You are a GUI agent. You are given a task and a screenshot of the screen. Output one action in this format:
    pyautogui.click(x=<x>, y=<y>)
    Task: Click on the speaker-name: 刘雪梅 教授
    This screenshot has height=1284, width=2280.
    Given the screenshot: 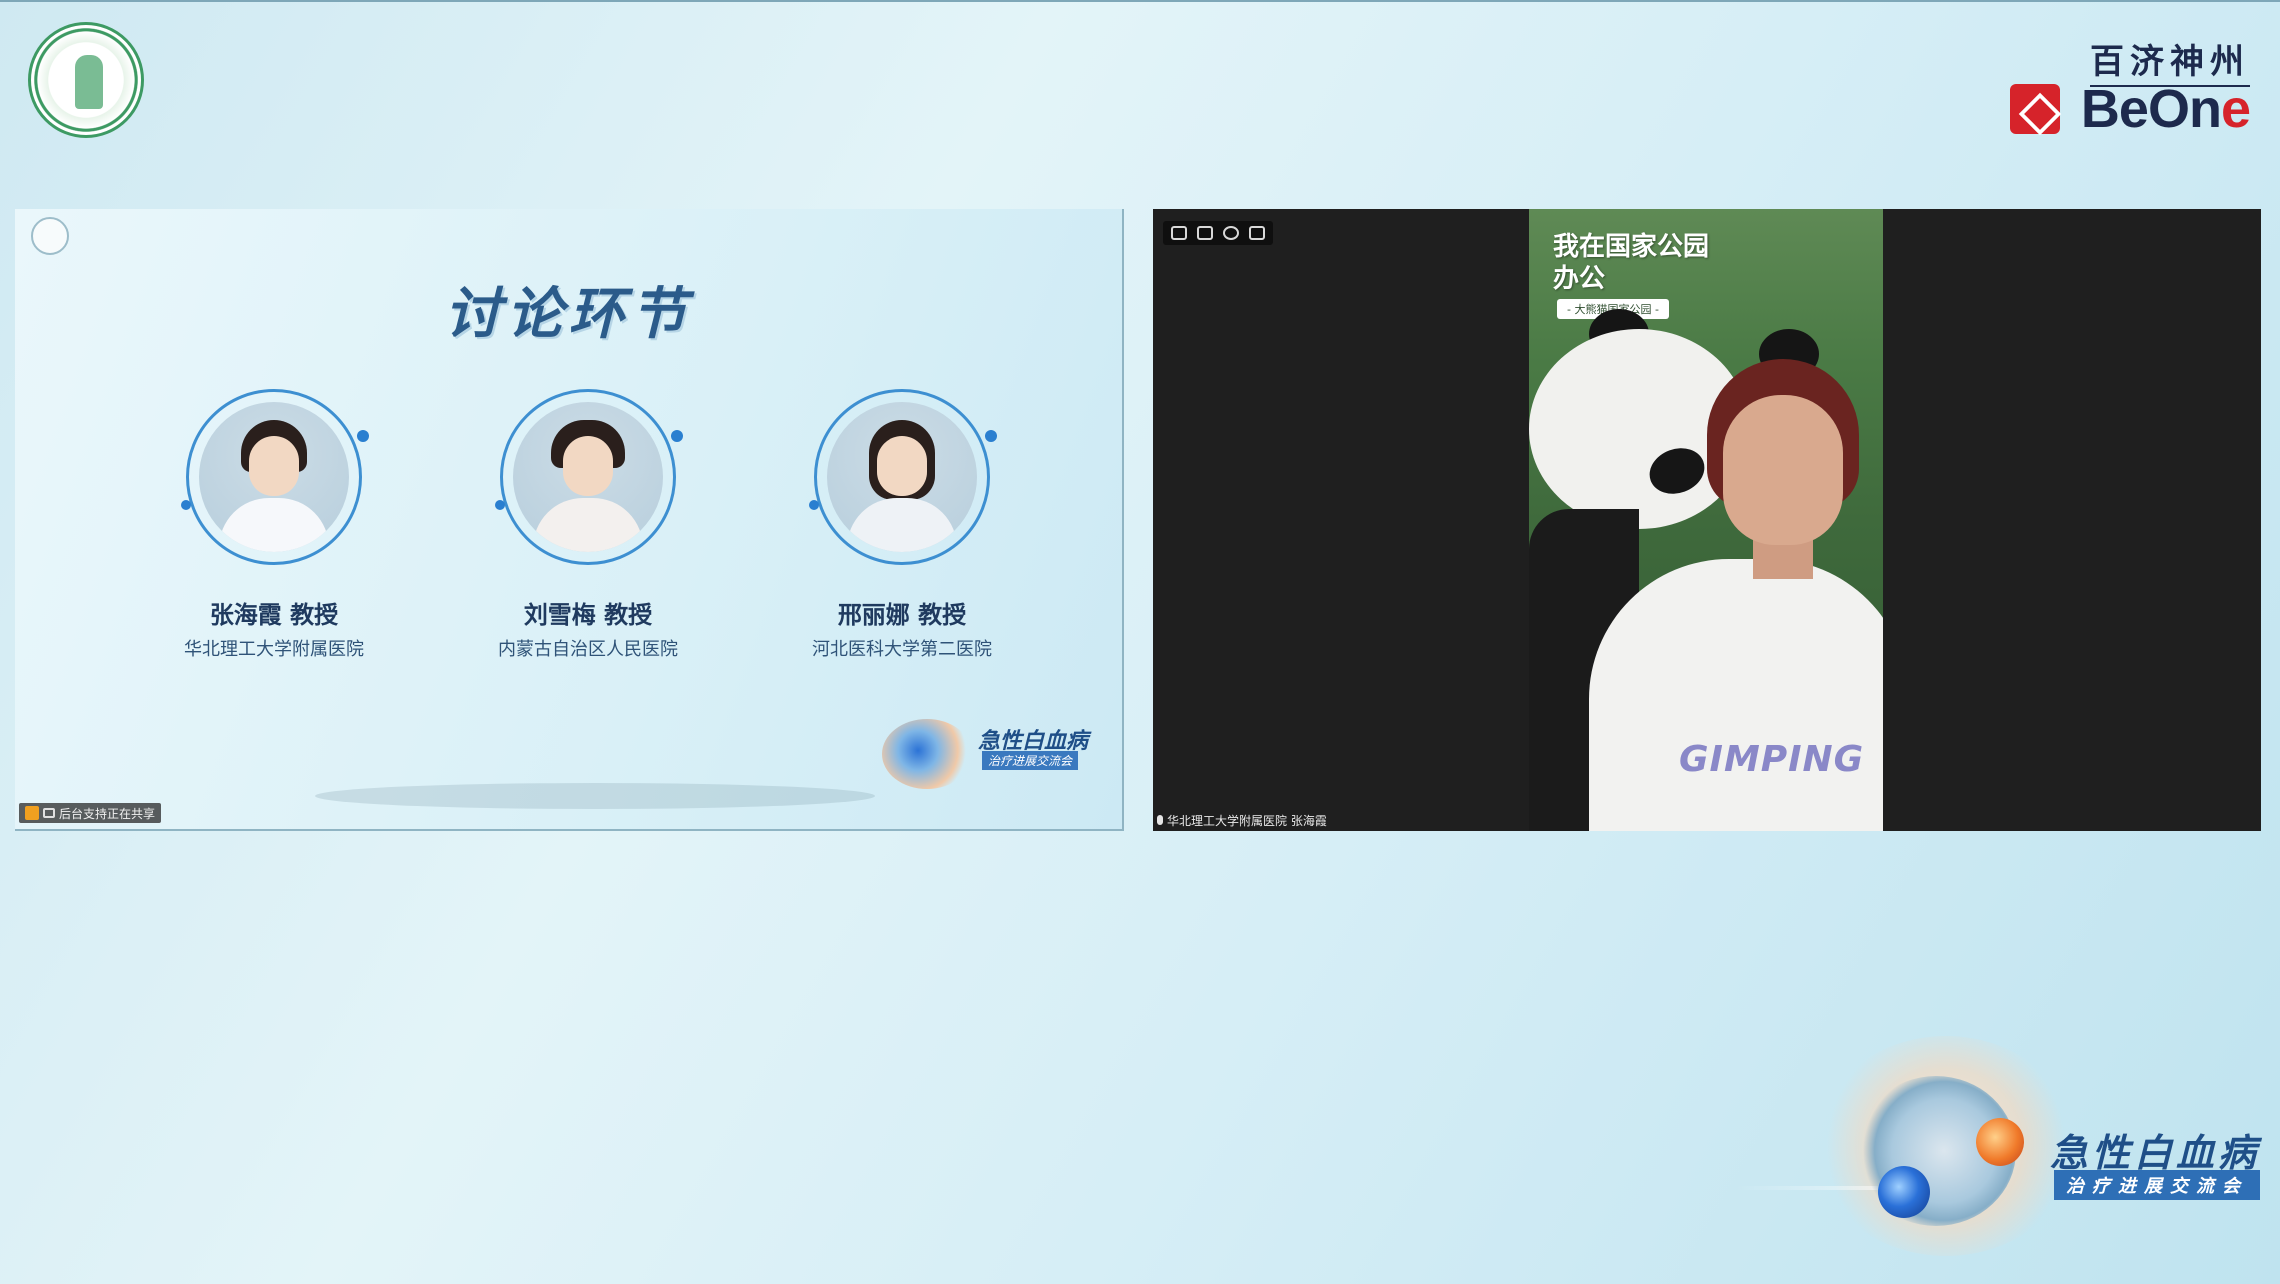 What is the action you would take?
    pyautogui.click(x=588, y=615)
    